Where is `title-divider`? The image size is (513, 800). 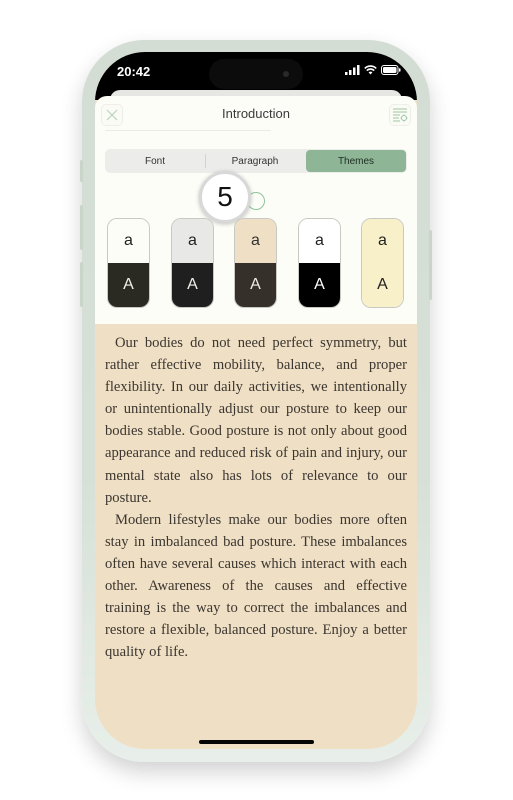
title-divider is located at coordinates (188, 130).